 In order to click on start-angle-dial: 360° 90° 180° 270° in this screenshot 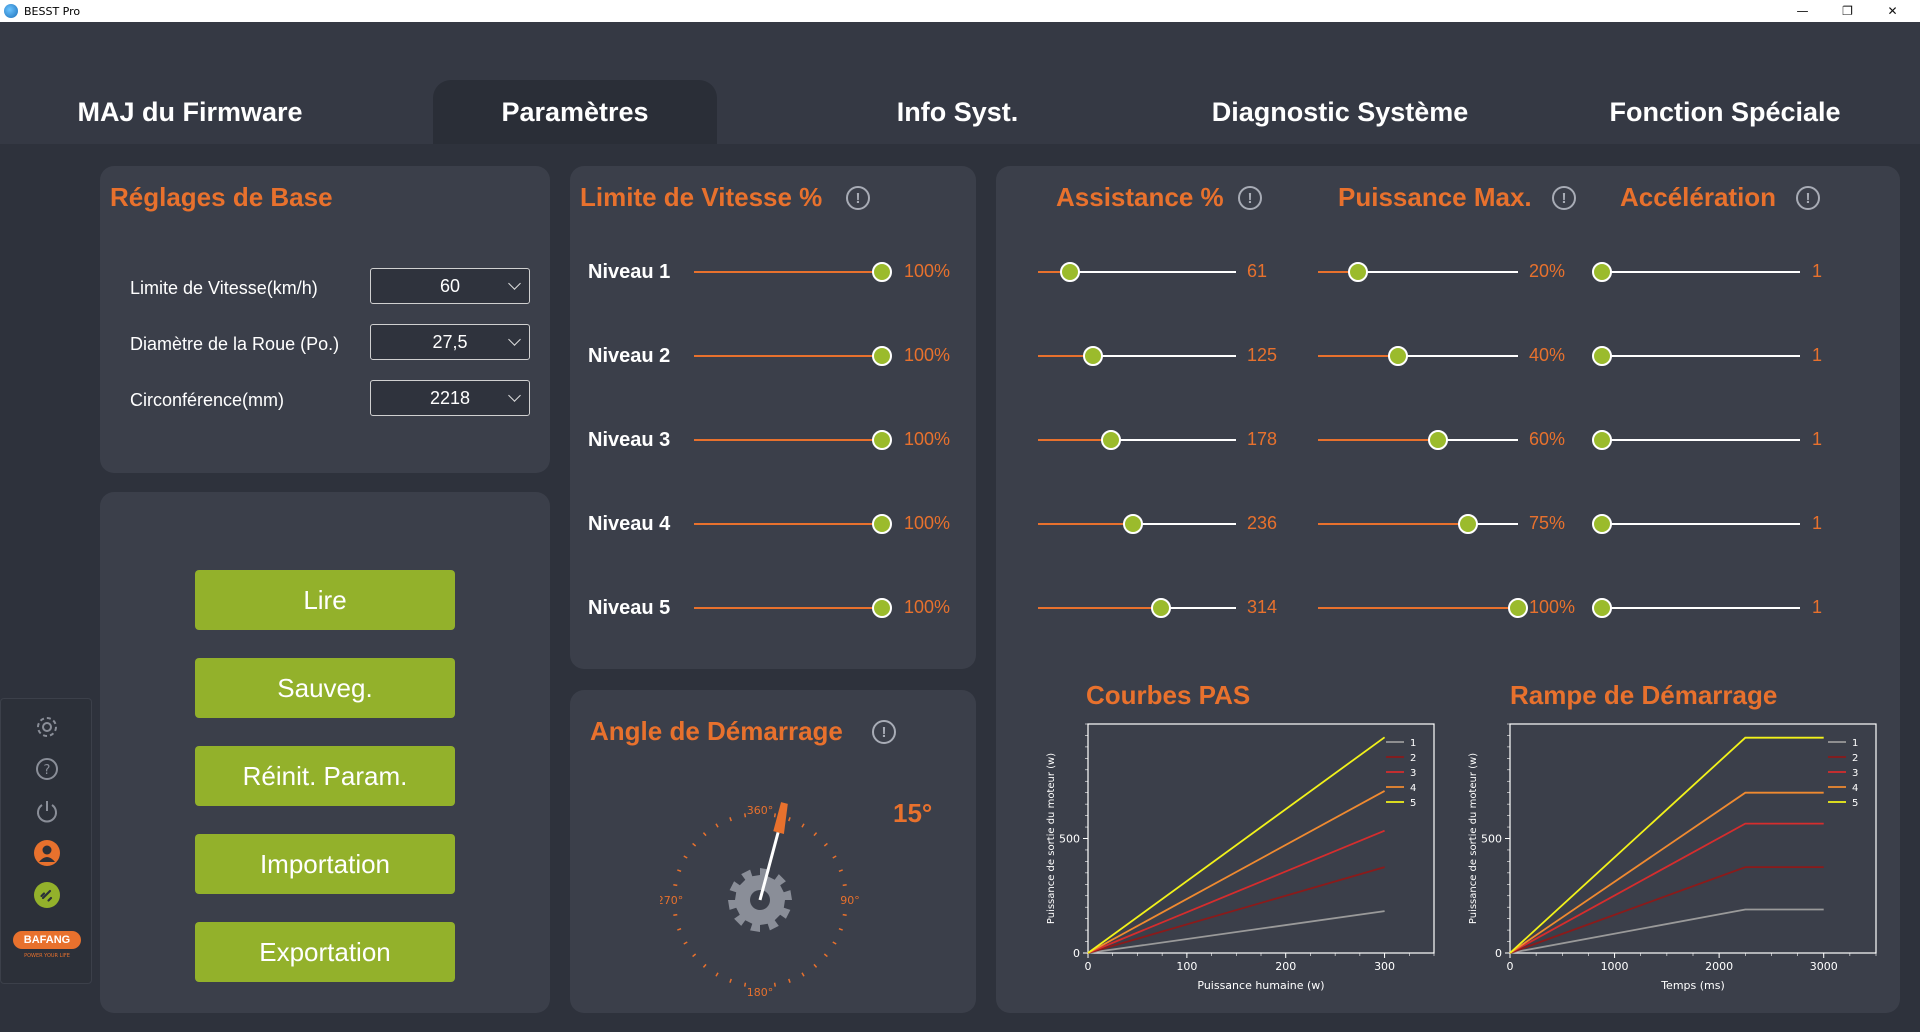, I will do `click(760, 900)`.